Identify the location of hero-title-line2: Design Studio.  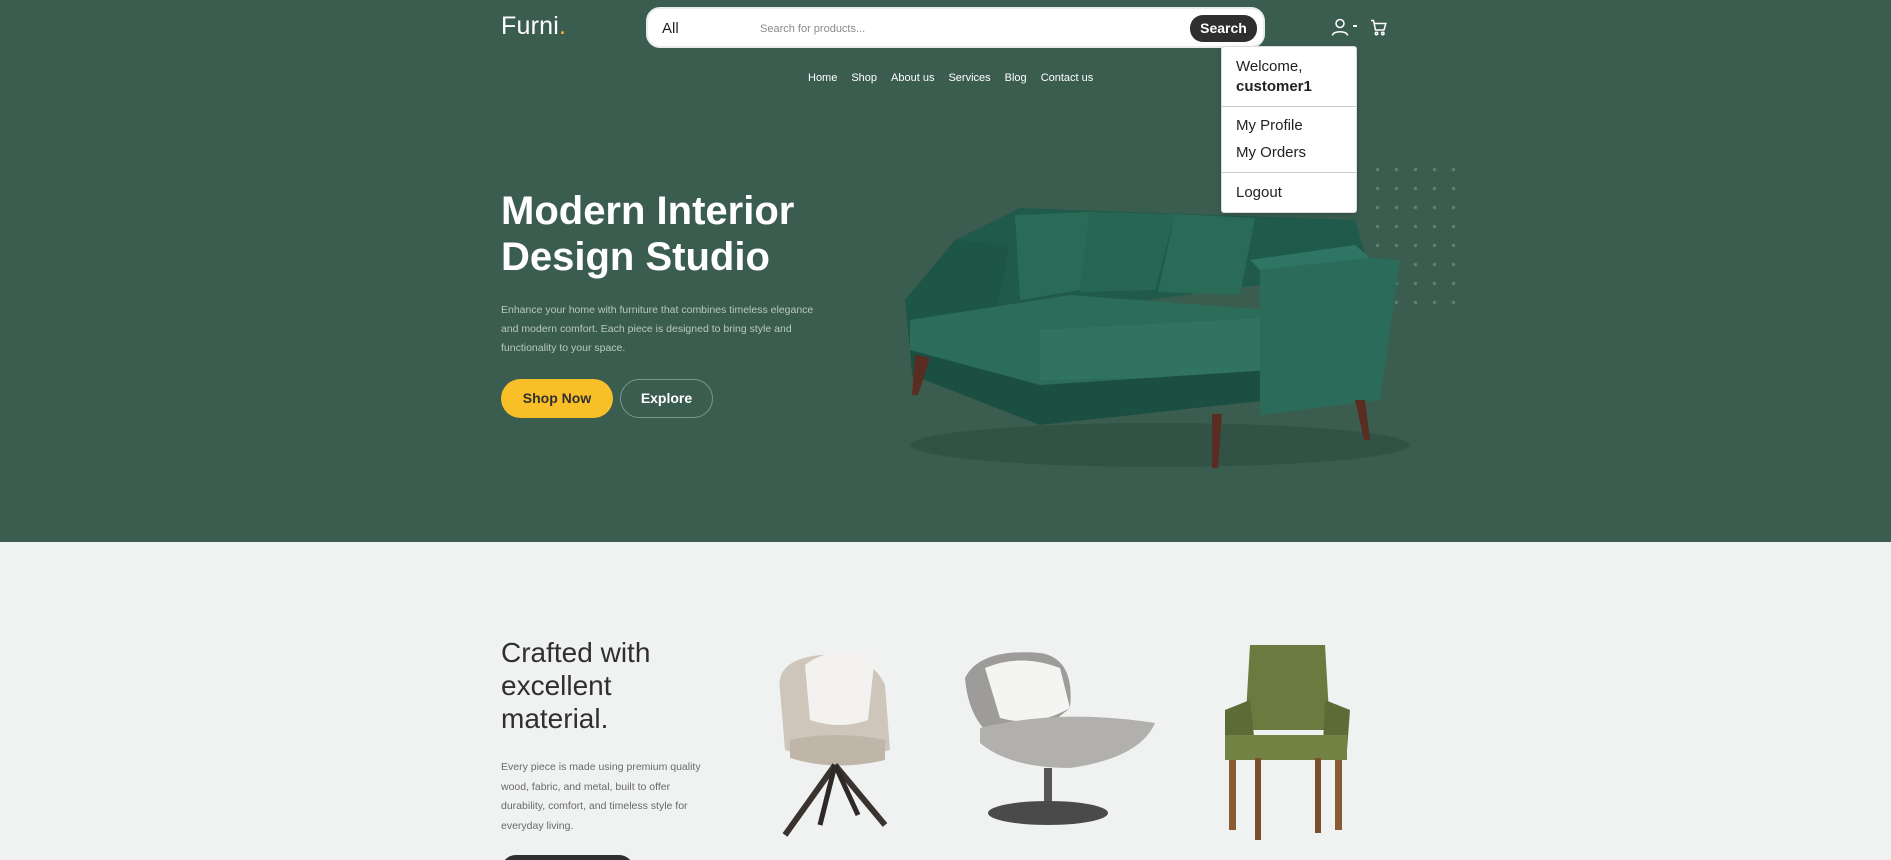
(635, 257).